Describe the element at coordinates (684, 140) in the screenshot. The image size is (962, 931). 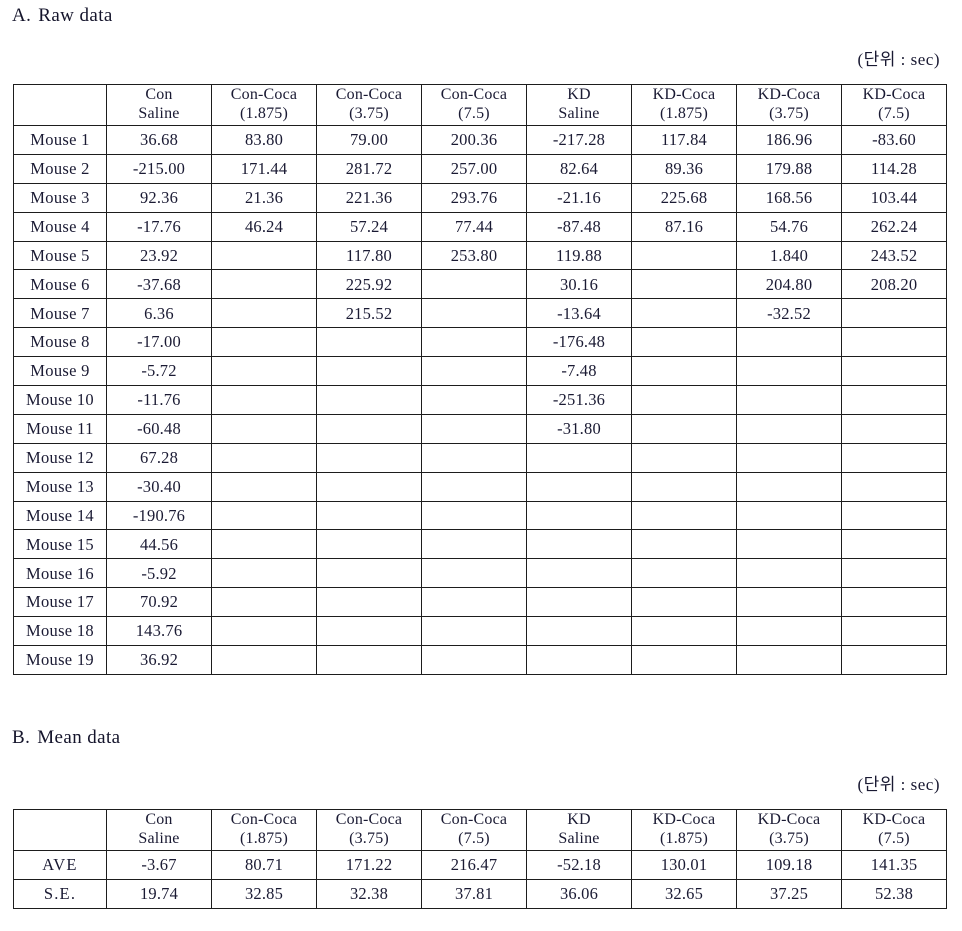
I see `data-cell: 117.84` at that location.